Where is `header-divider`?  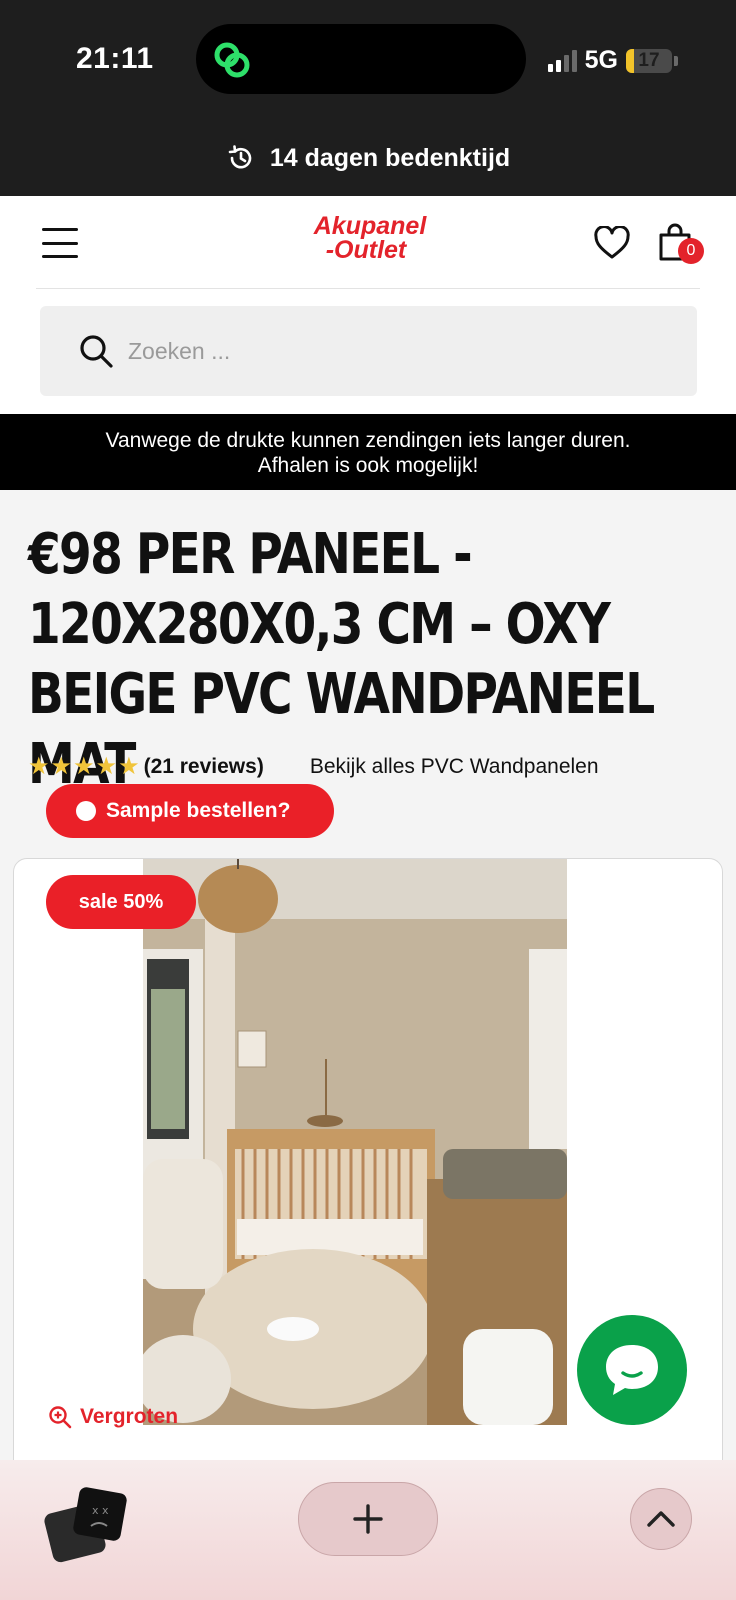
header-divider is located at coordinates (368, 288).